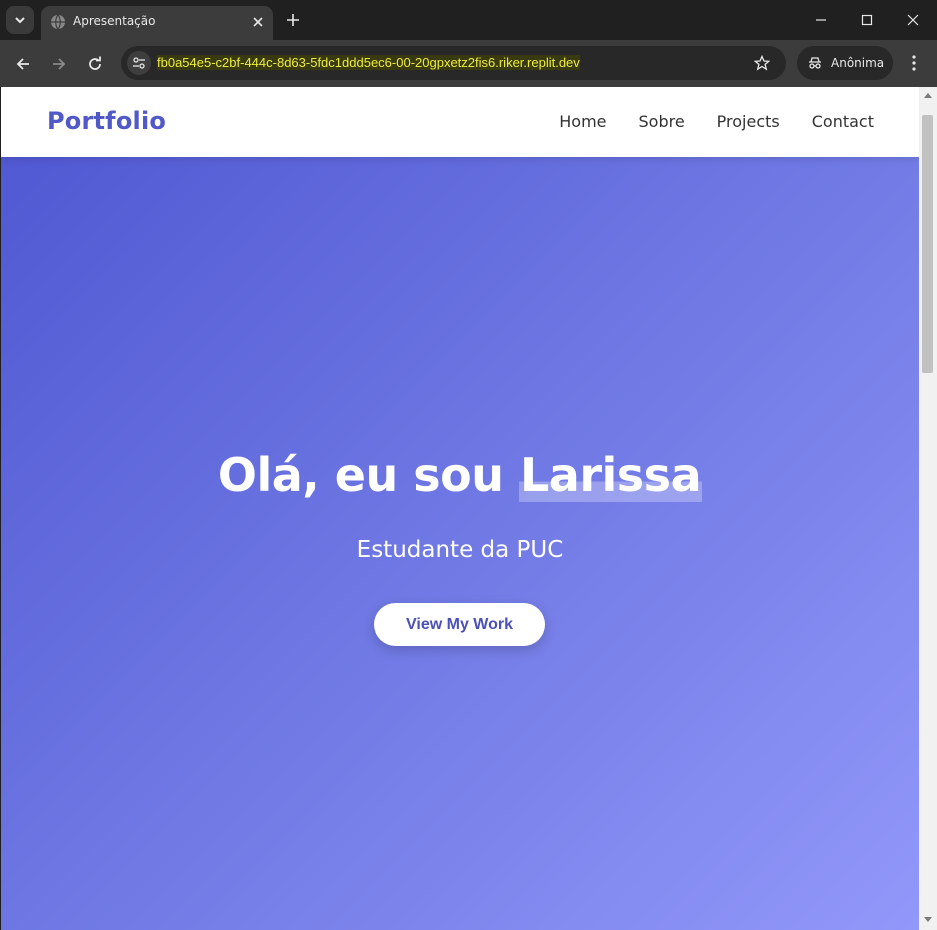  I want to click on tab-strip: Apresentação, so click(468, 20).